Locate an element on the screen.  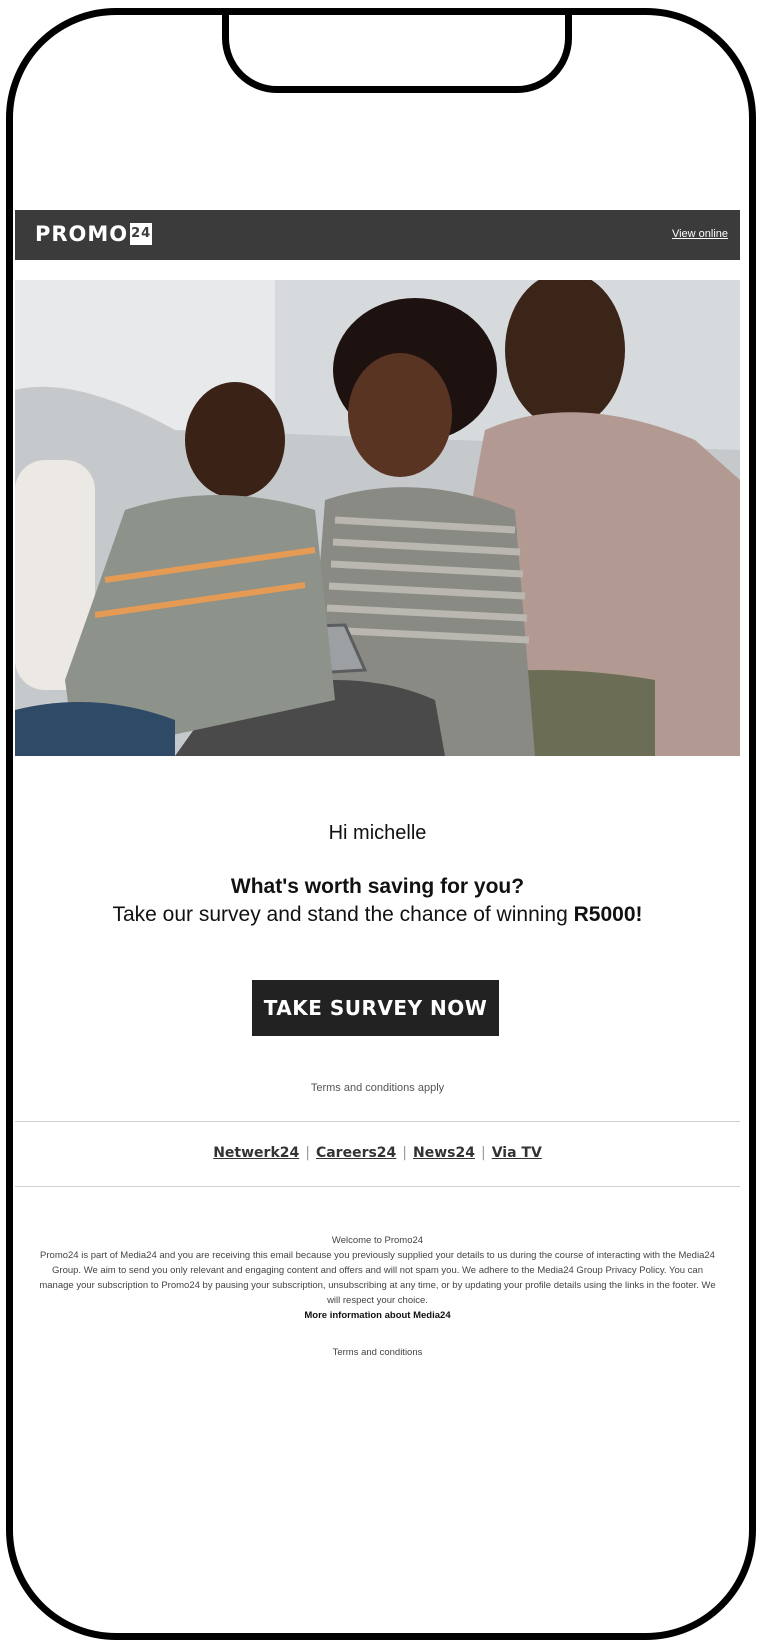
divider-top is located at coordinates (377, 1121).